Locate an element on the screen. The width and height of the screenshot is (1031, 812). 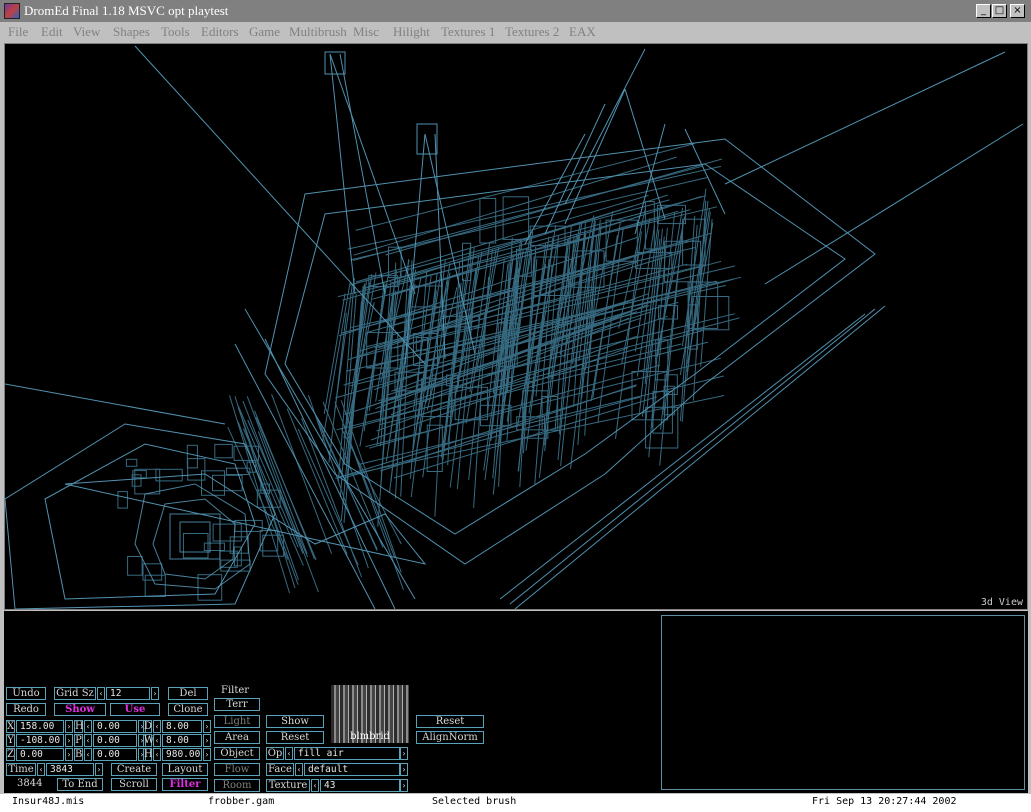
menu-view: View is located at coordinates (86, 32).